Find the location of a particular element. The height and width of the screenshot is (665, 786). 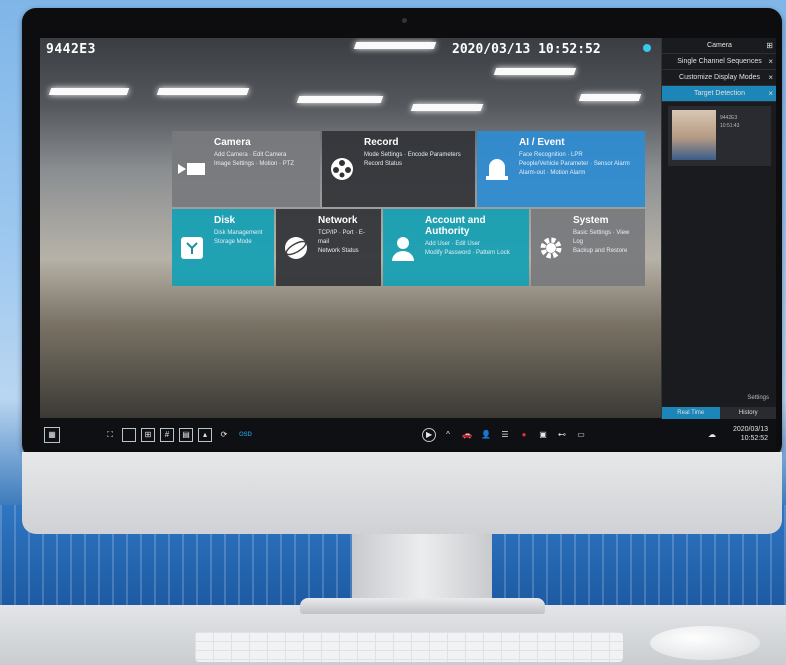

channel-name-osd: 9442E3 is located at coordinates (71, 49).